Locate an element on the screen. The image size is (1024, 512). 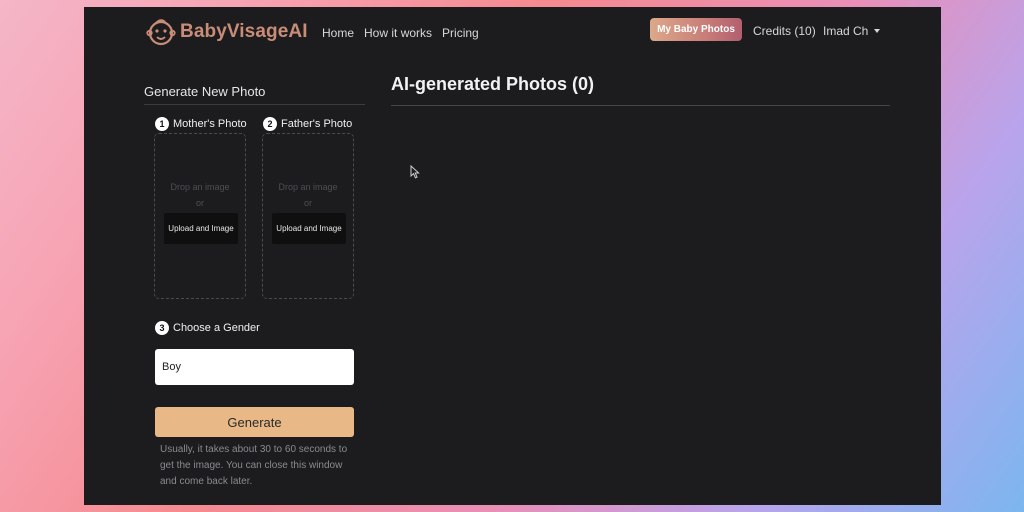
step-gender: 3 Choose a Gender is located at coordinates (207, 328).